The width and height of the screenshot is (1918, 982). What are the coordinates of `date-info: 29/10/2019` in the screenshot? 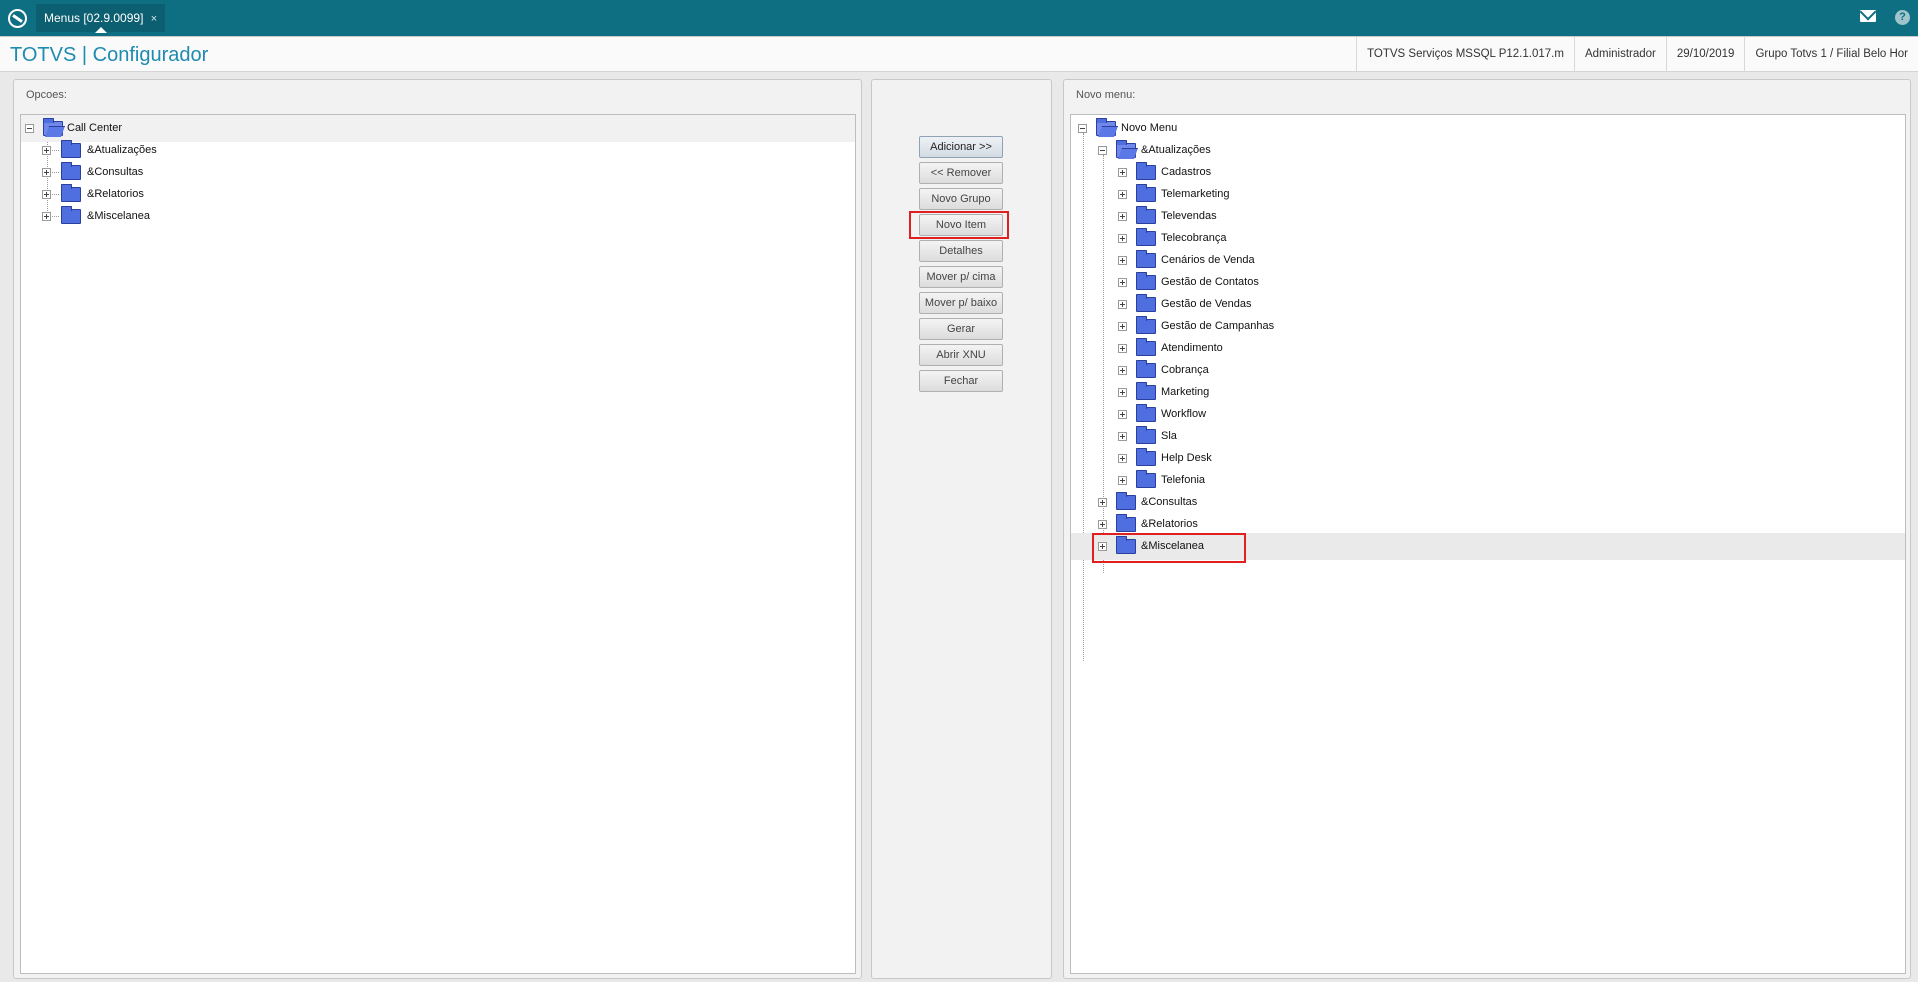 It's located at (1705, 54).